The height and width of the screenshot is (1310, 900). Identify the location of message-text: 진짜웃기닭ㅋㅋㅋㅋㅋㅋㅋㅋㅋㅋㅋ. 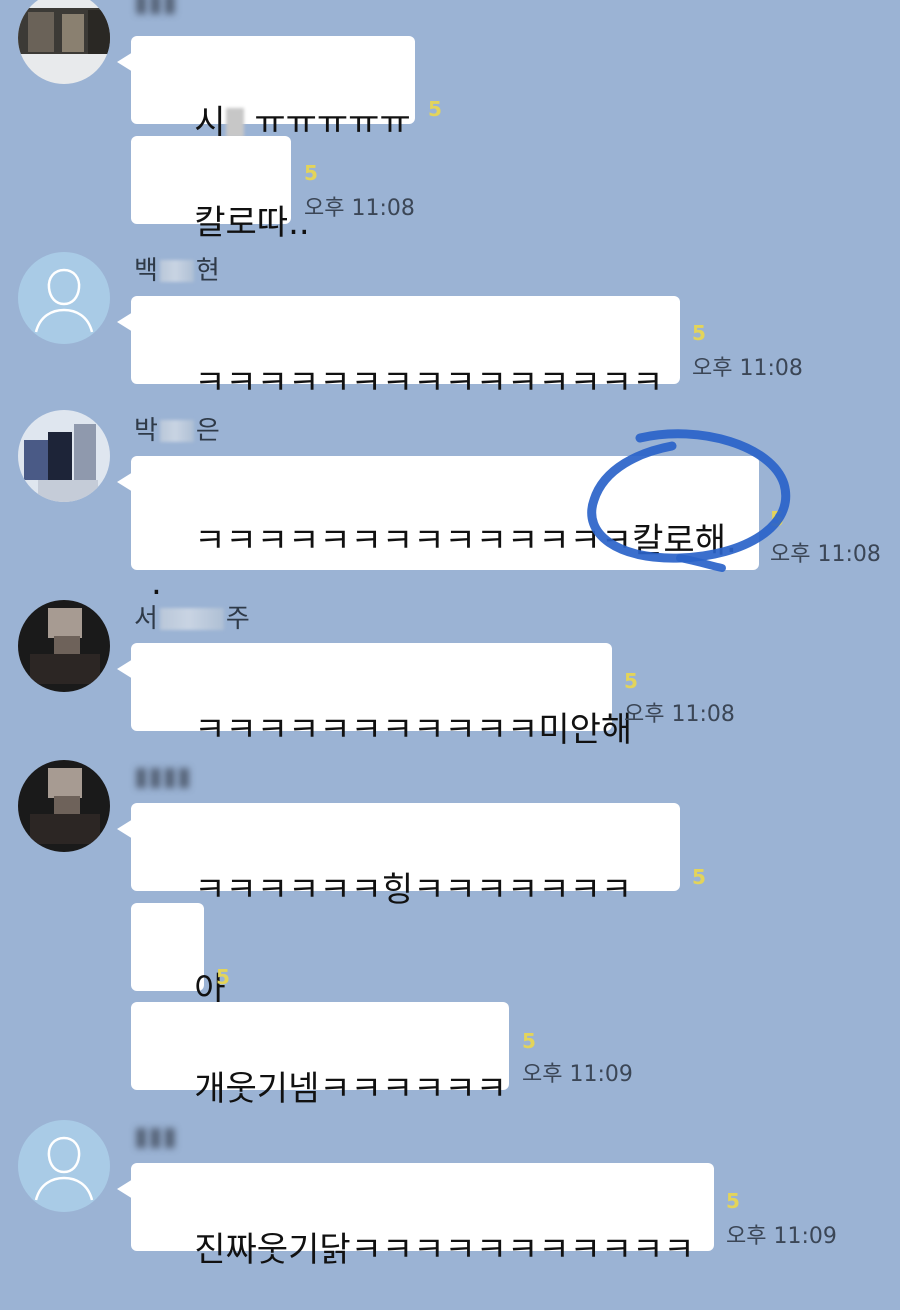
(444, 1250).